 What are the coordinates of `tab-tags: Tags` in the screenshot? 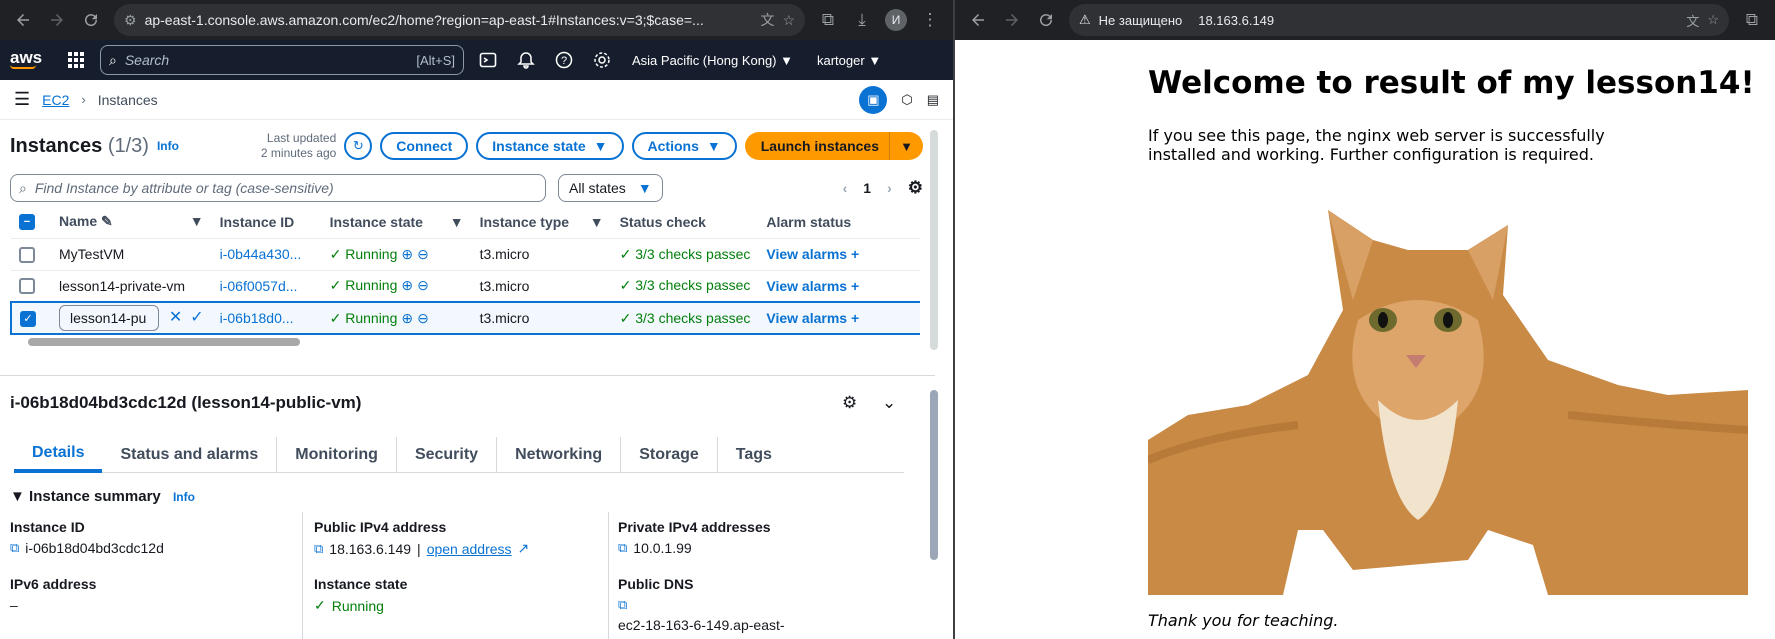 It's located at (754, 455).